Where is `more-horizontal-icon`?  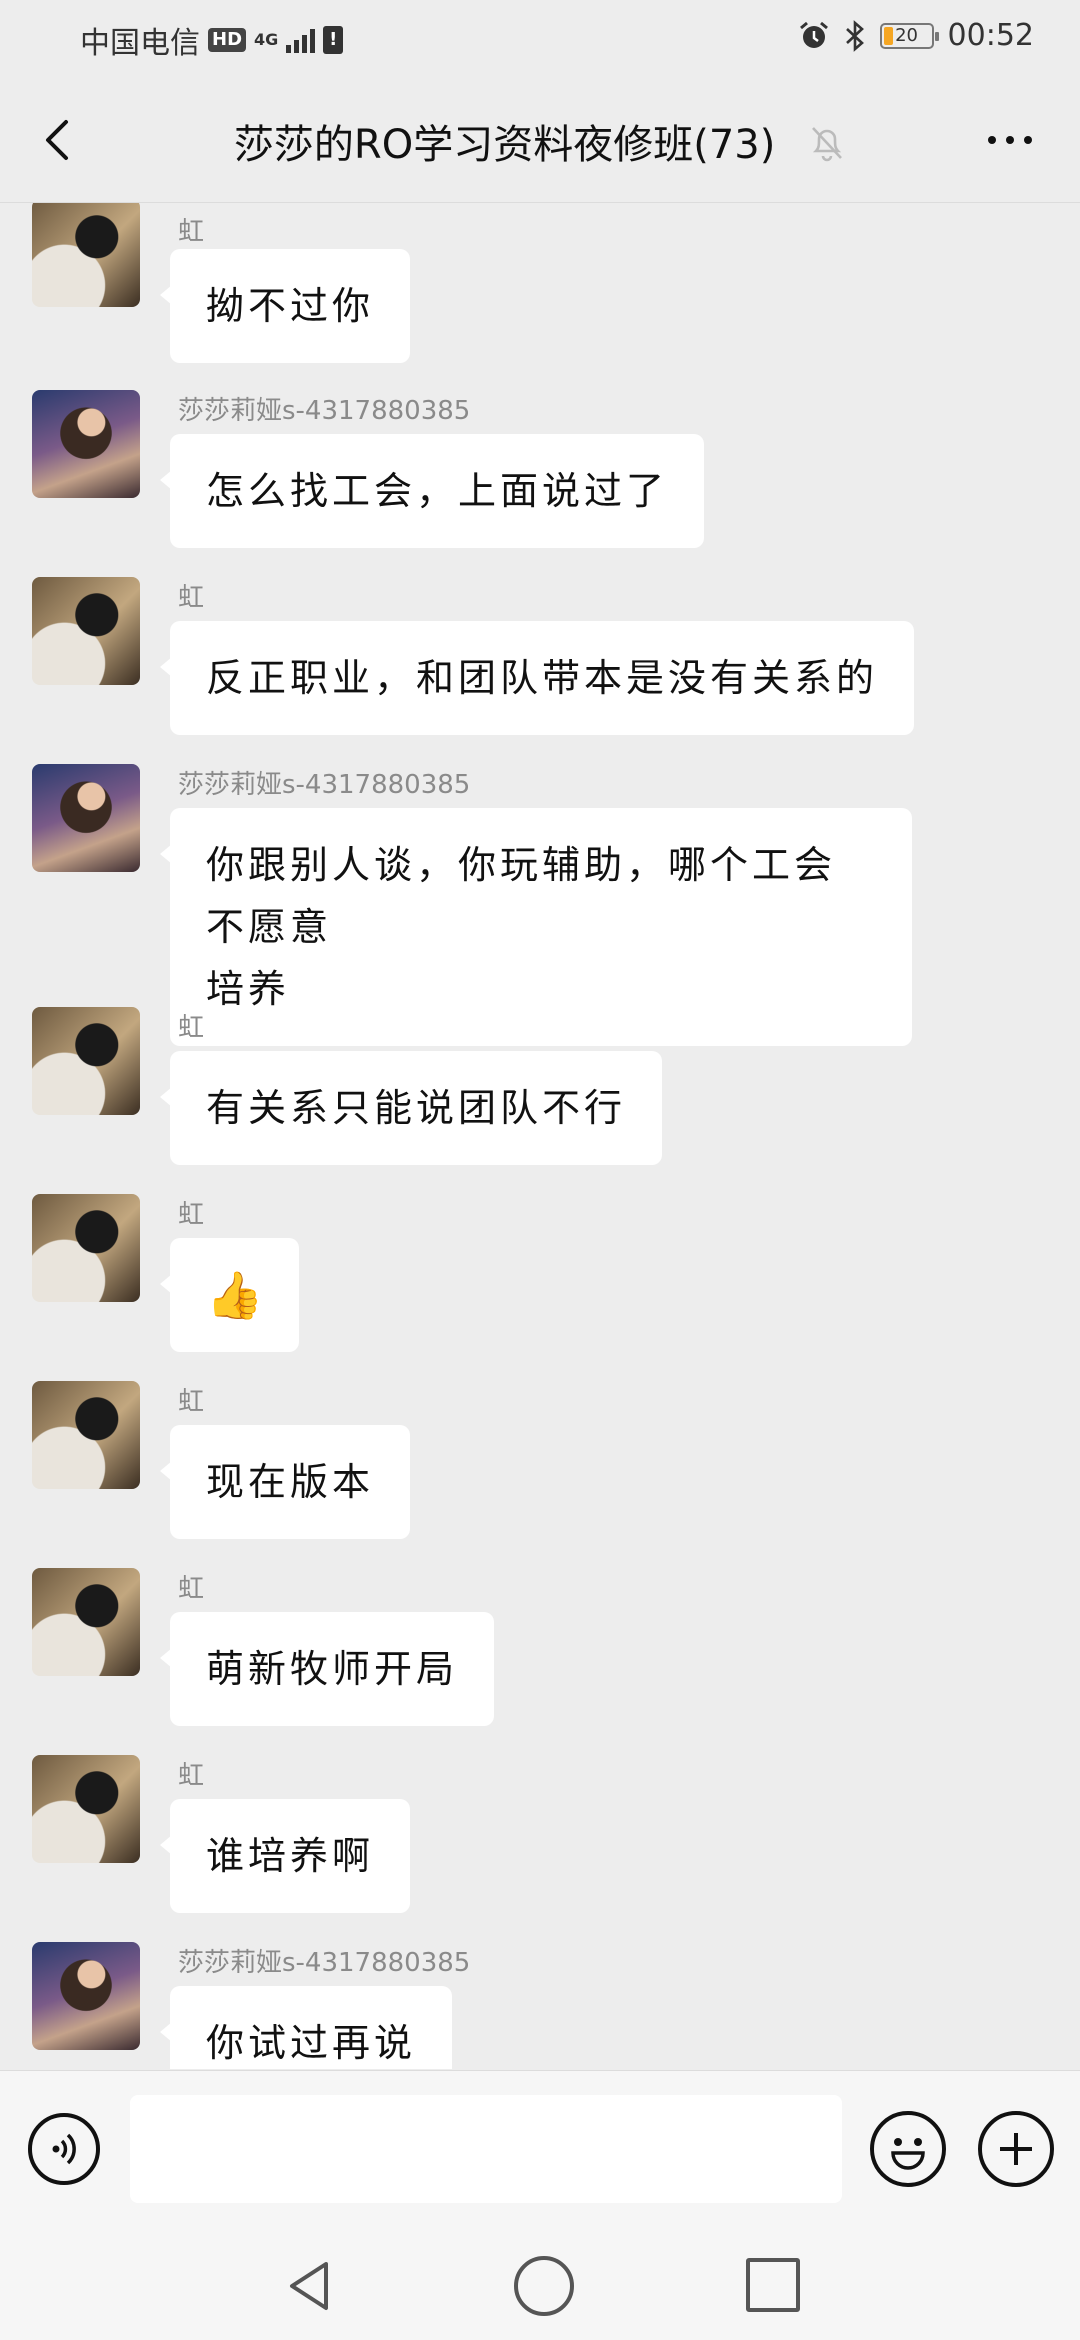 more-horizontal-icon is located at coordinates (992, 140).